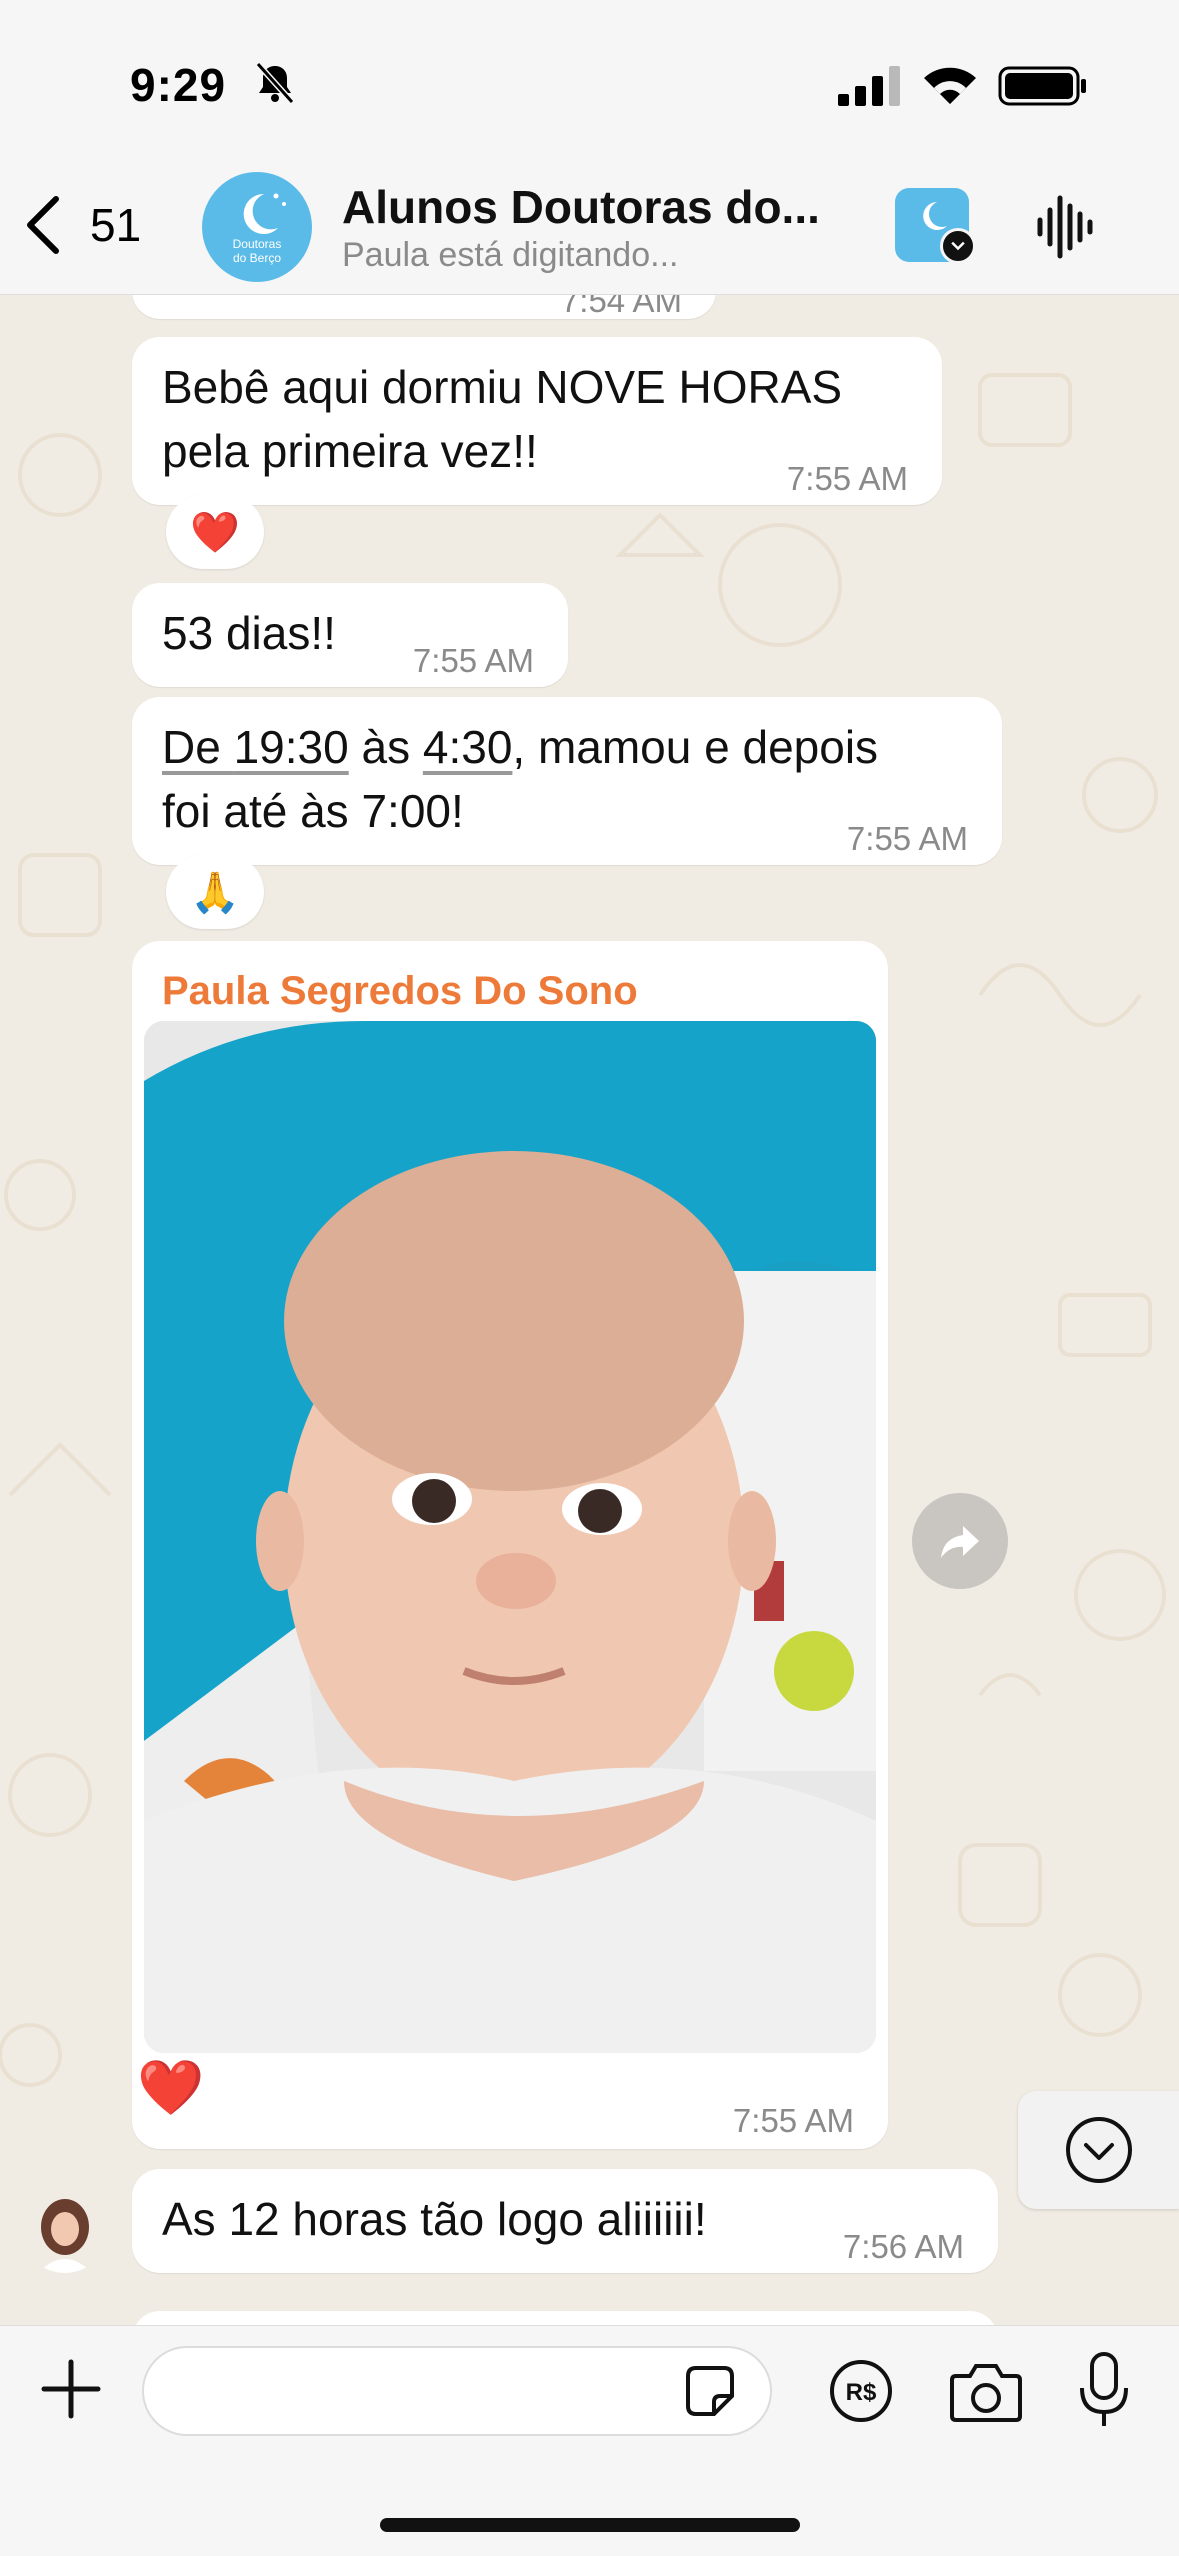 The width and height of the screenshot is (1179, 2556). What do you see at coordinates (1064, 227) in the screenshot?
I see `audio-waveform-icon` at bounding box center [1064, 227].